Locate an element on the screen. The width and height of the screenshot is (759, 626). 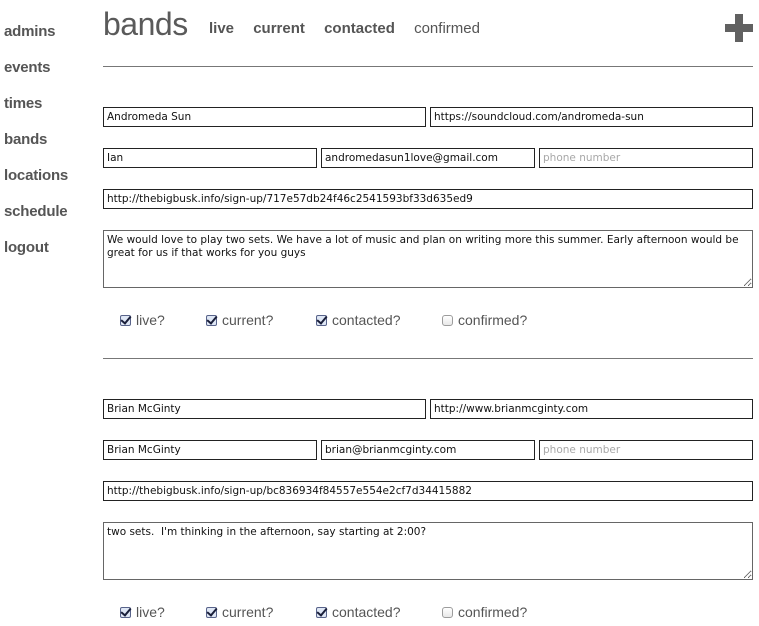
sidebar-item-locations: locations is located at coordinates (49, 184).